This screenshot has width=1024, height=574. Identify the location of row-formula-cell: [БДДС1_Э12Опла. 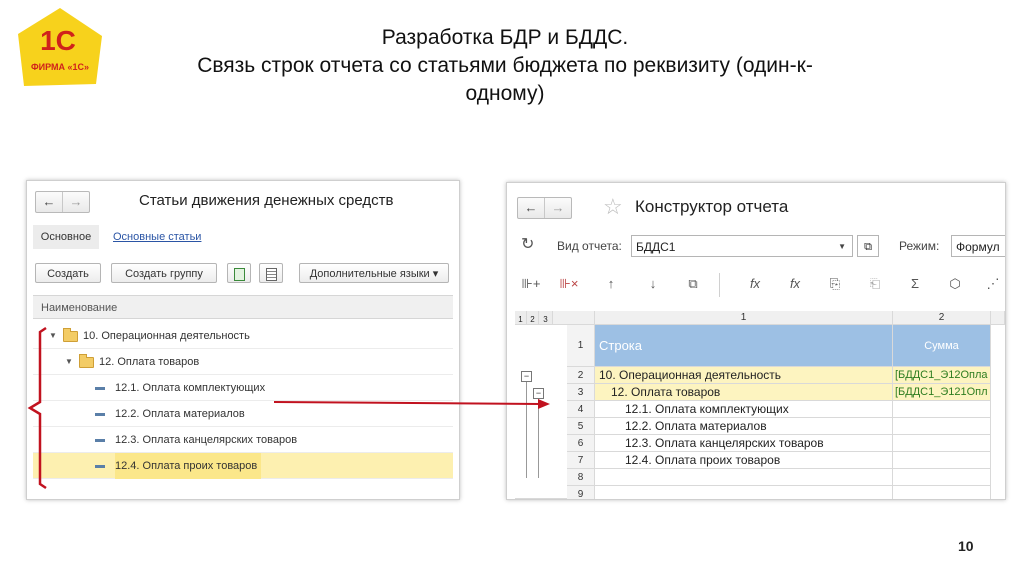
(942, 375).